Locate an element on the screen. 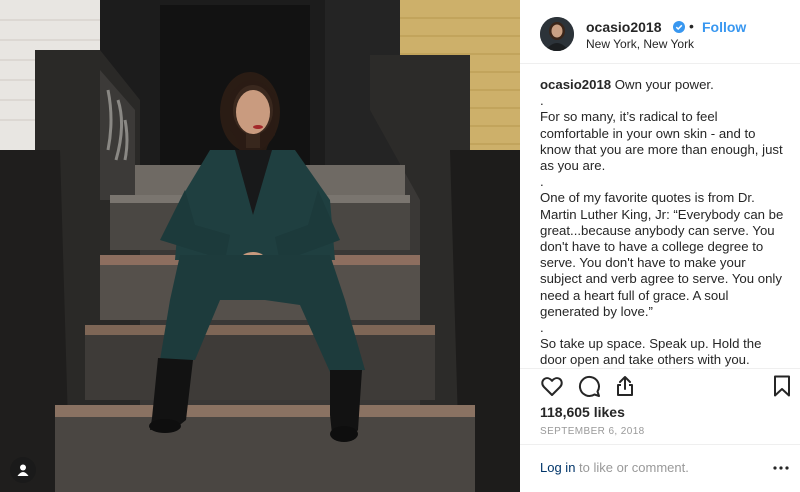 The width and height of the screenshot is (800, 492). avatar is located at coordinates (557, 34).